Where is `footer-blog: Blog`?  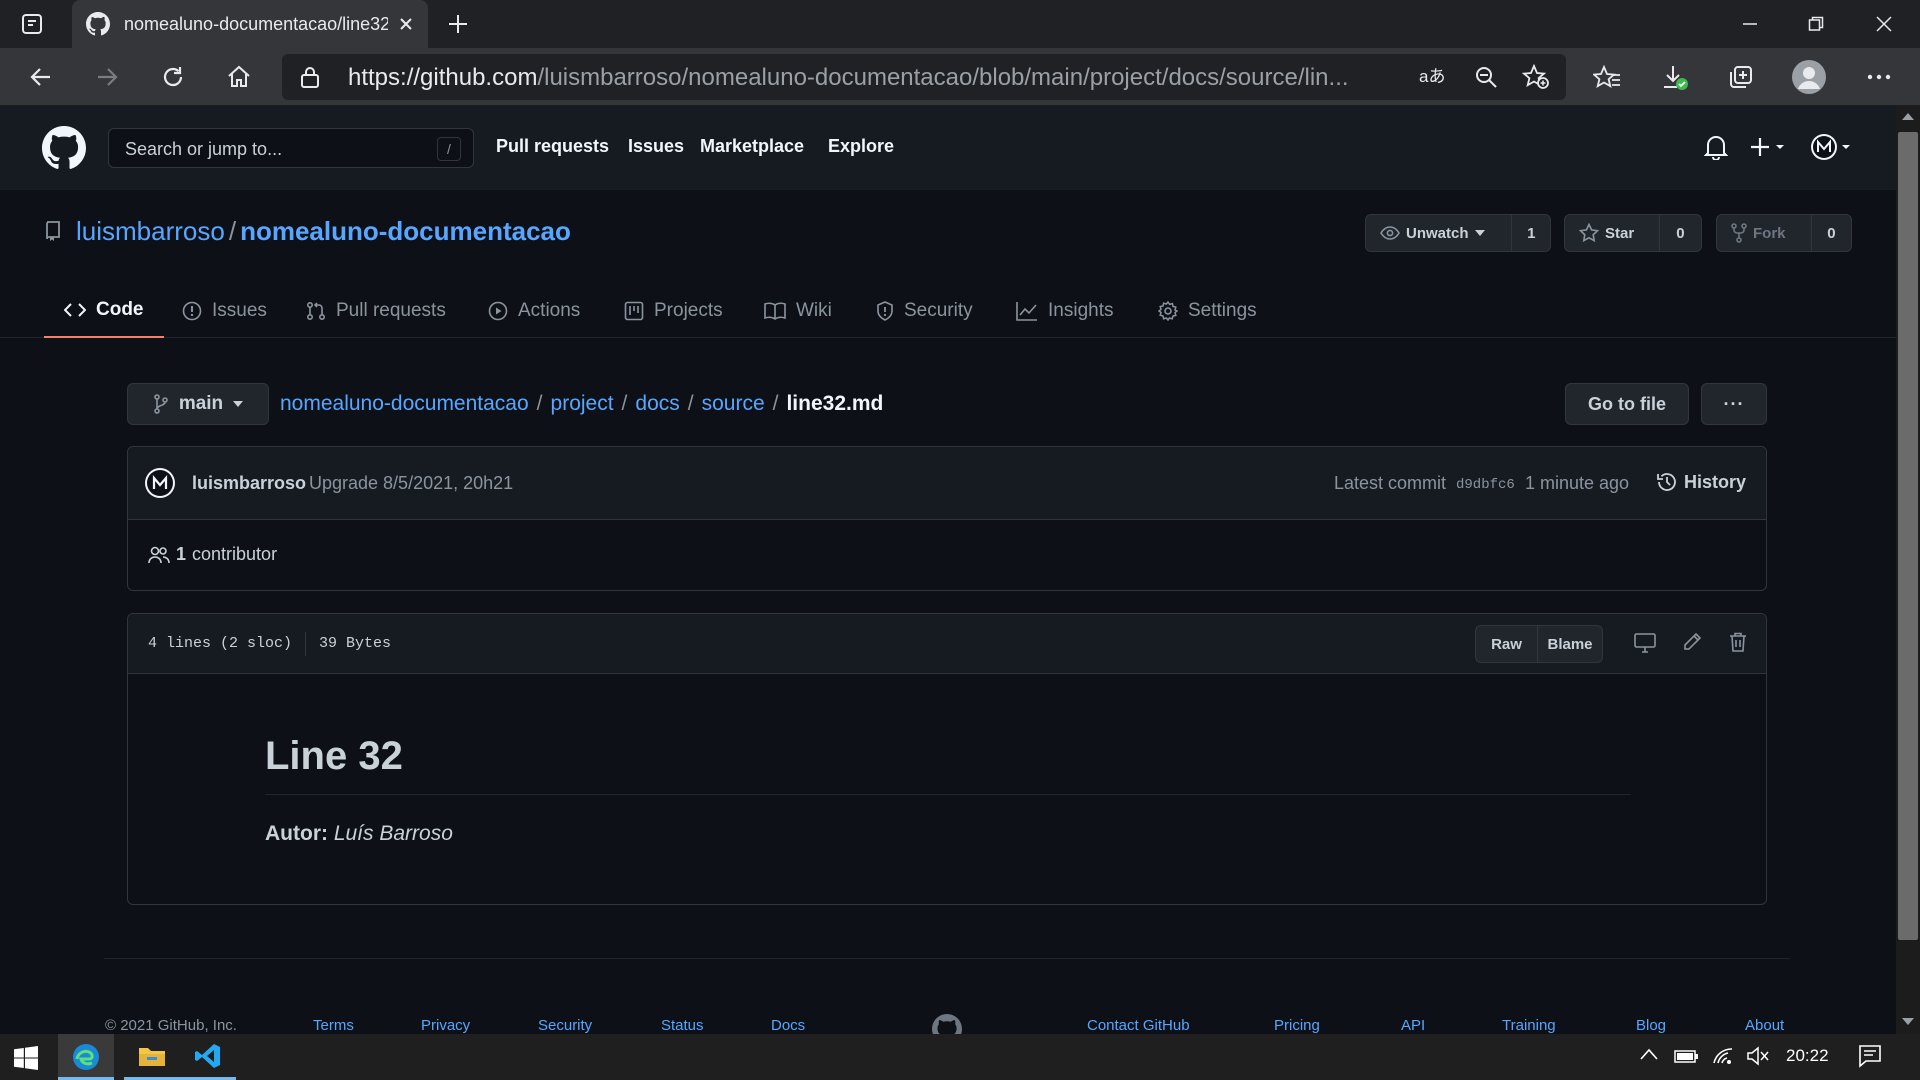
footer-blog: Blog is located at coordinates (1651, 1025).